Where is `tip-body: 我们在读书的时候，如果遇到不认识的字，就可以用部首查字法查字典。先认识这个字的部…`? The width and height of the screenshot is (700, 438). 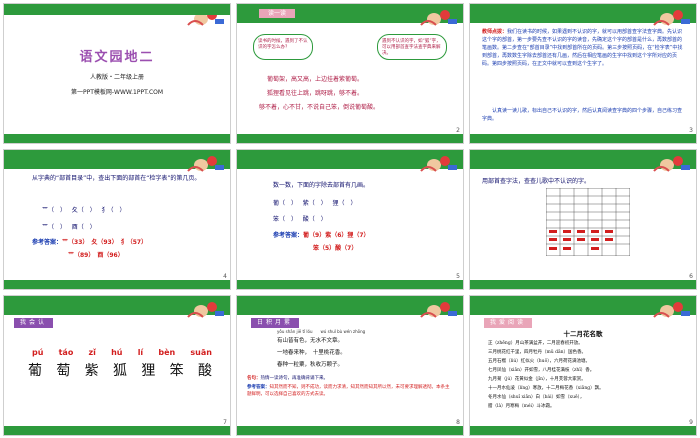
tip-body: 我们在读书的时候，如果遇到不认识的字，就可以用部首查字法查字典。先认识这个字的部… is located at coordinates (582, 48).